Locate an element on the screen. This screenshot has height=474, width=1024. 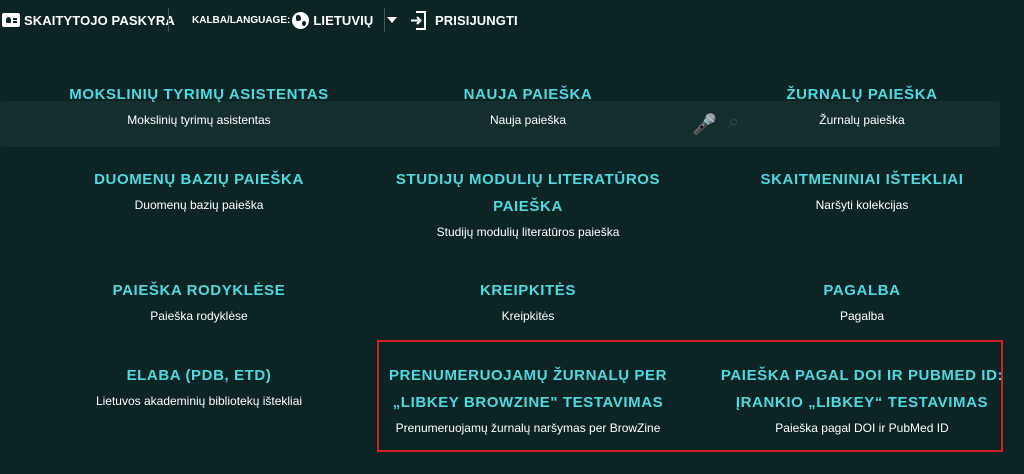
login-button: PRISIJUNGTI is located at coordinates (464, 20).